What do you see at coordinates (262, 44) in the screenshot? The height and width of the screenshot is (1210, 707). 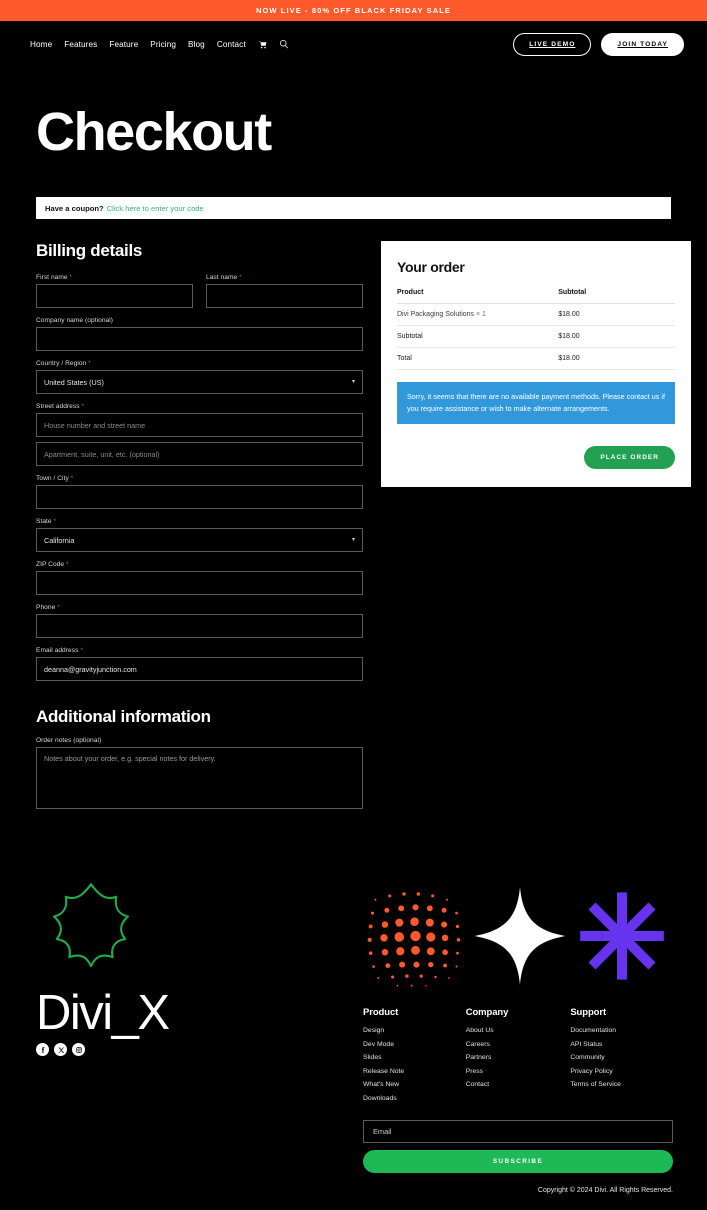 I see `cart-icon` at bounding box center [262, 44].